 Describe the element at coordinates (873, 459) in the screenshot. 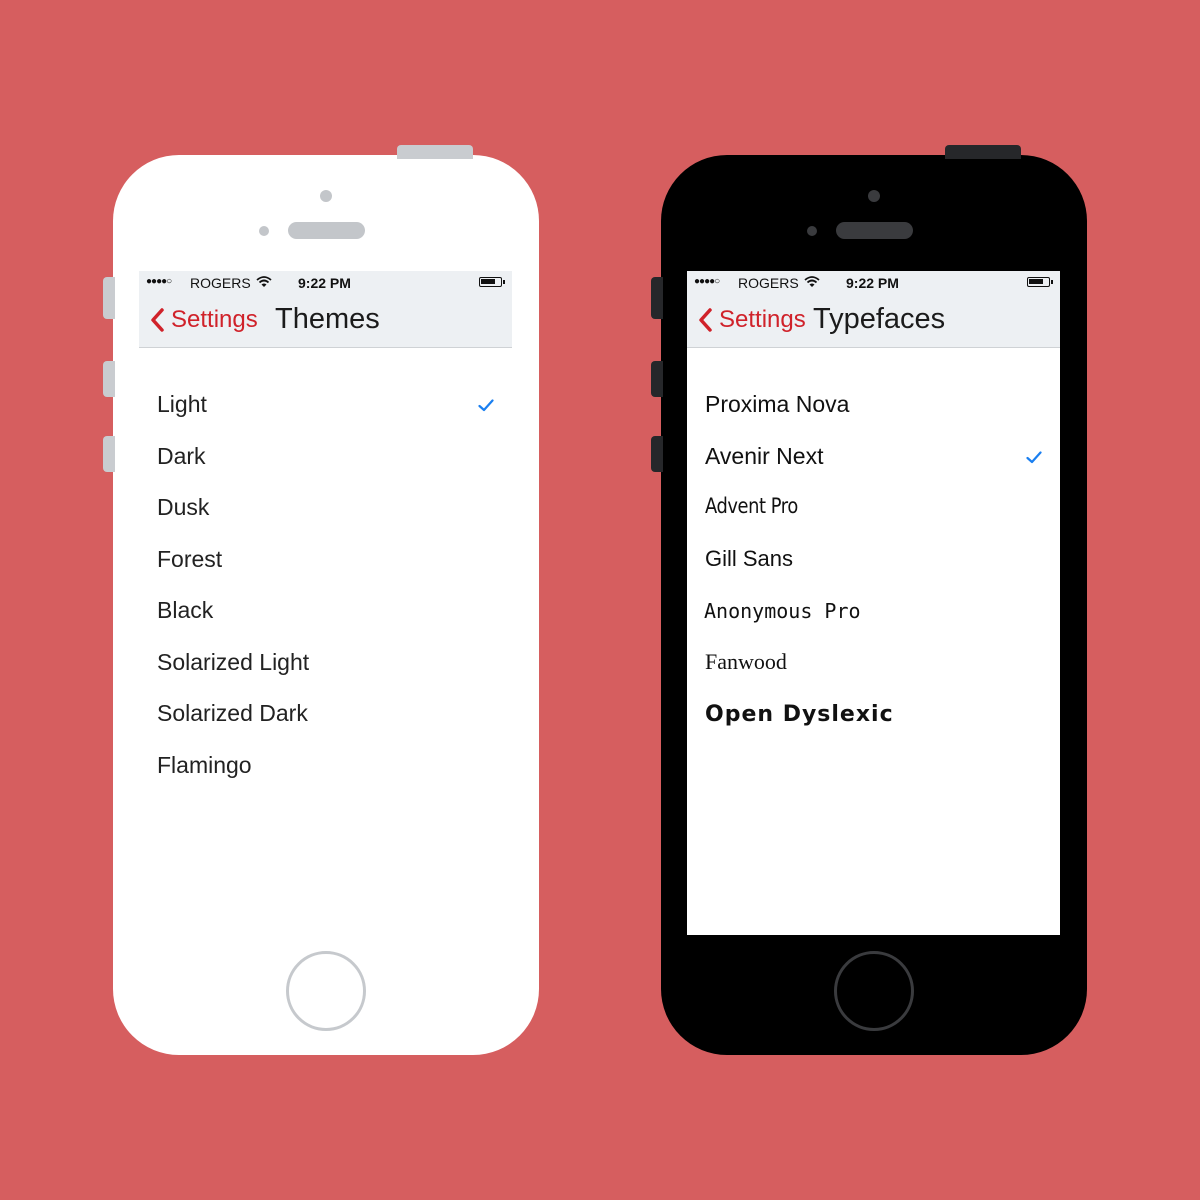

I see `typeface-row-avenir-next: Avenir Next` at that location.